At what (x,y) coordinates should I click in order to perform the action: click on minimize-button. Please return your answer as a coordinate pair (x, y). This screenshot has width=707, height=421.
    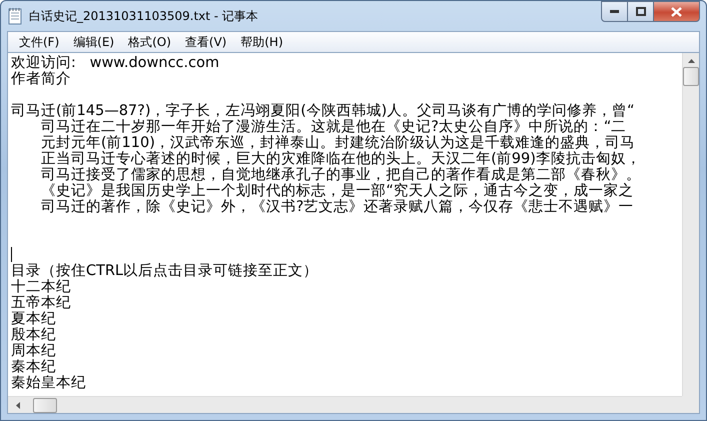
    Looking at the image, I should click on (614, 11).